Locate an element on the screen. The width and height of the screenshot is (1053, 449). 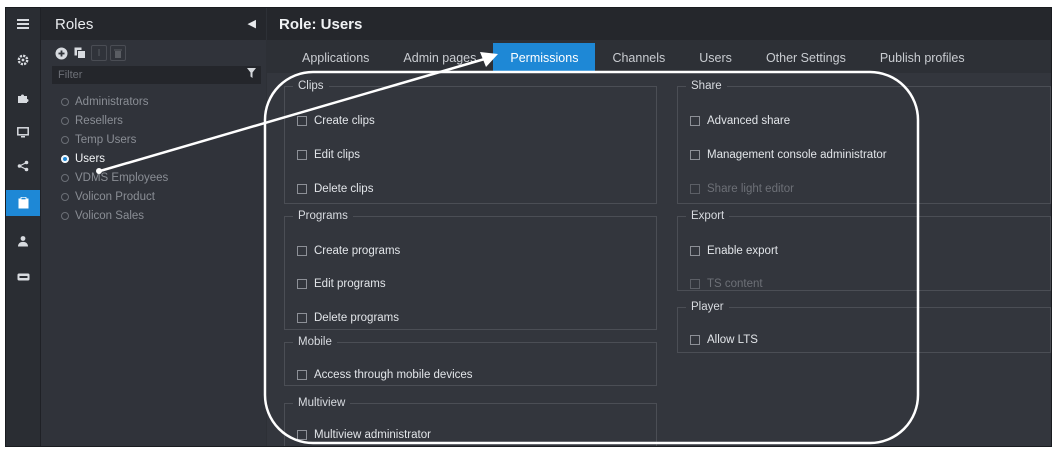
rename-role-button: I is located at coordinates (99, 53).